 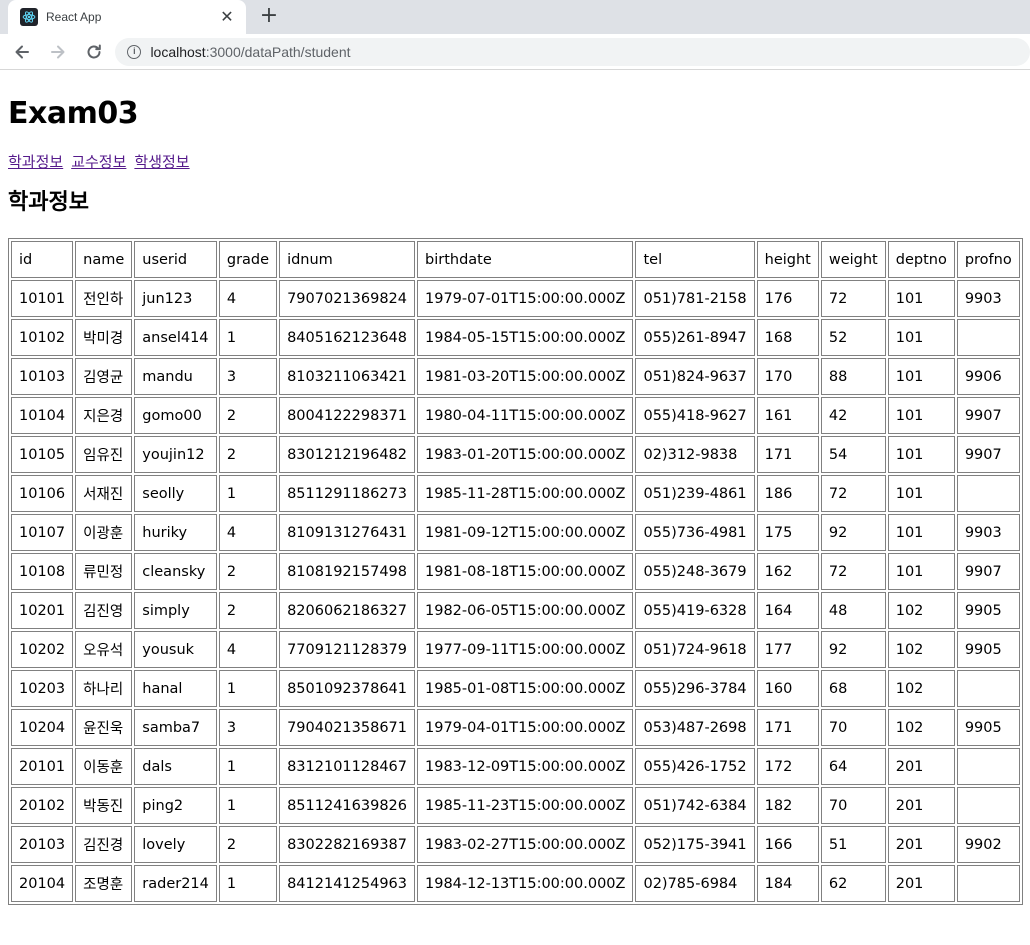 What do you see at coordinates (853, 766) in the screenshot?
I see `cell-weight: 64` at bounding box center [853, 766].